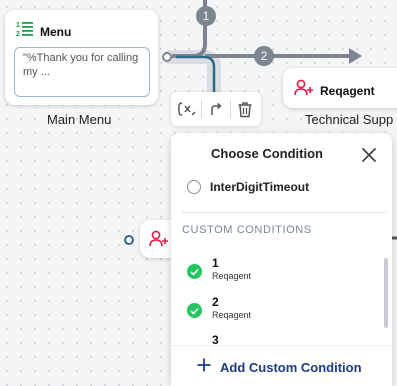 Image resolution: width=397 pixels, height=386 pixels. Describe the element at coordinates (267, 153) in the screenshot. I see `panel-title: Choose Condition` at that location.